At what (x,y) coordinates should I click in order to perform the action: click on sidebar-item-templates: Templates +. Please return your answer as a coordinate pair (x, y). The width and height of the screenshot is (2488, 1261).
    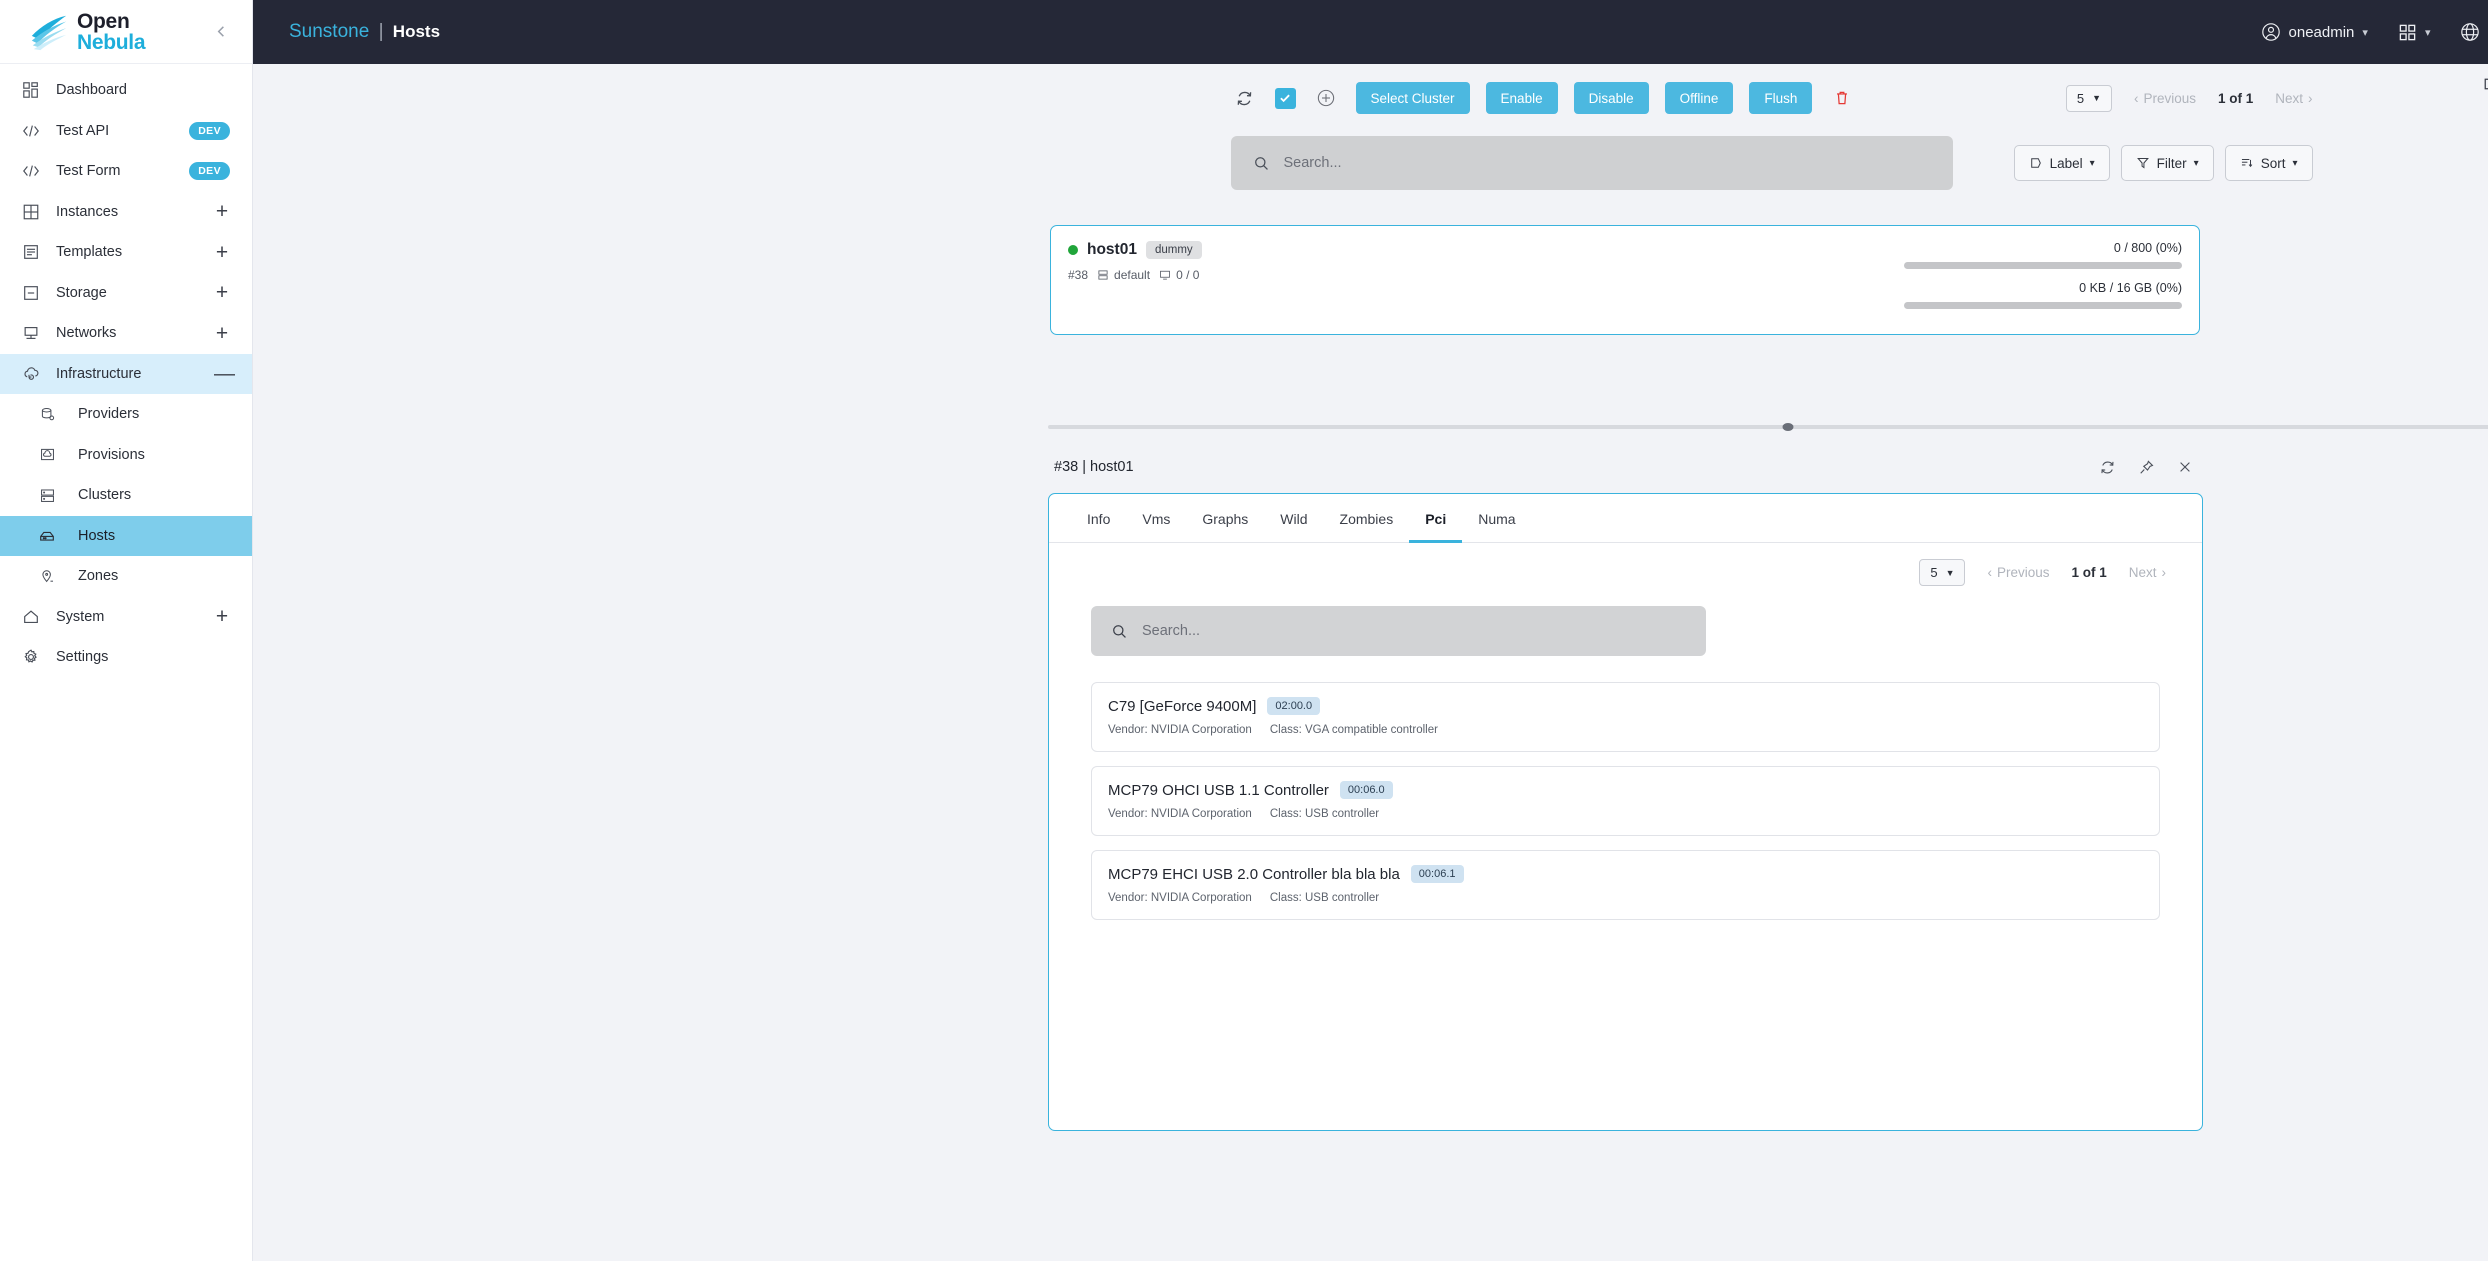
    Looking at the image, I should click on (126, 252).